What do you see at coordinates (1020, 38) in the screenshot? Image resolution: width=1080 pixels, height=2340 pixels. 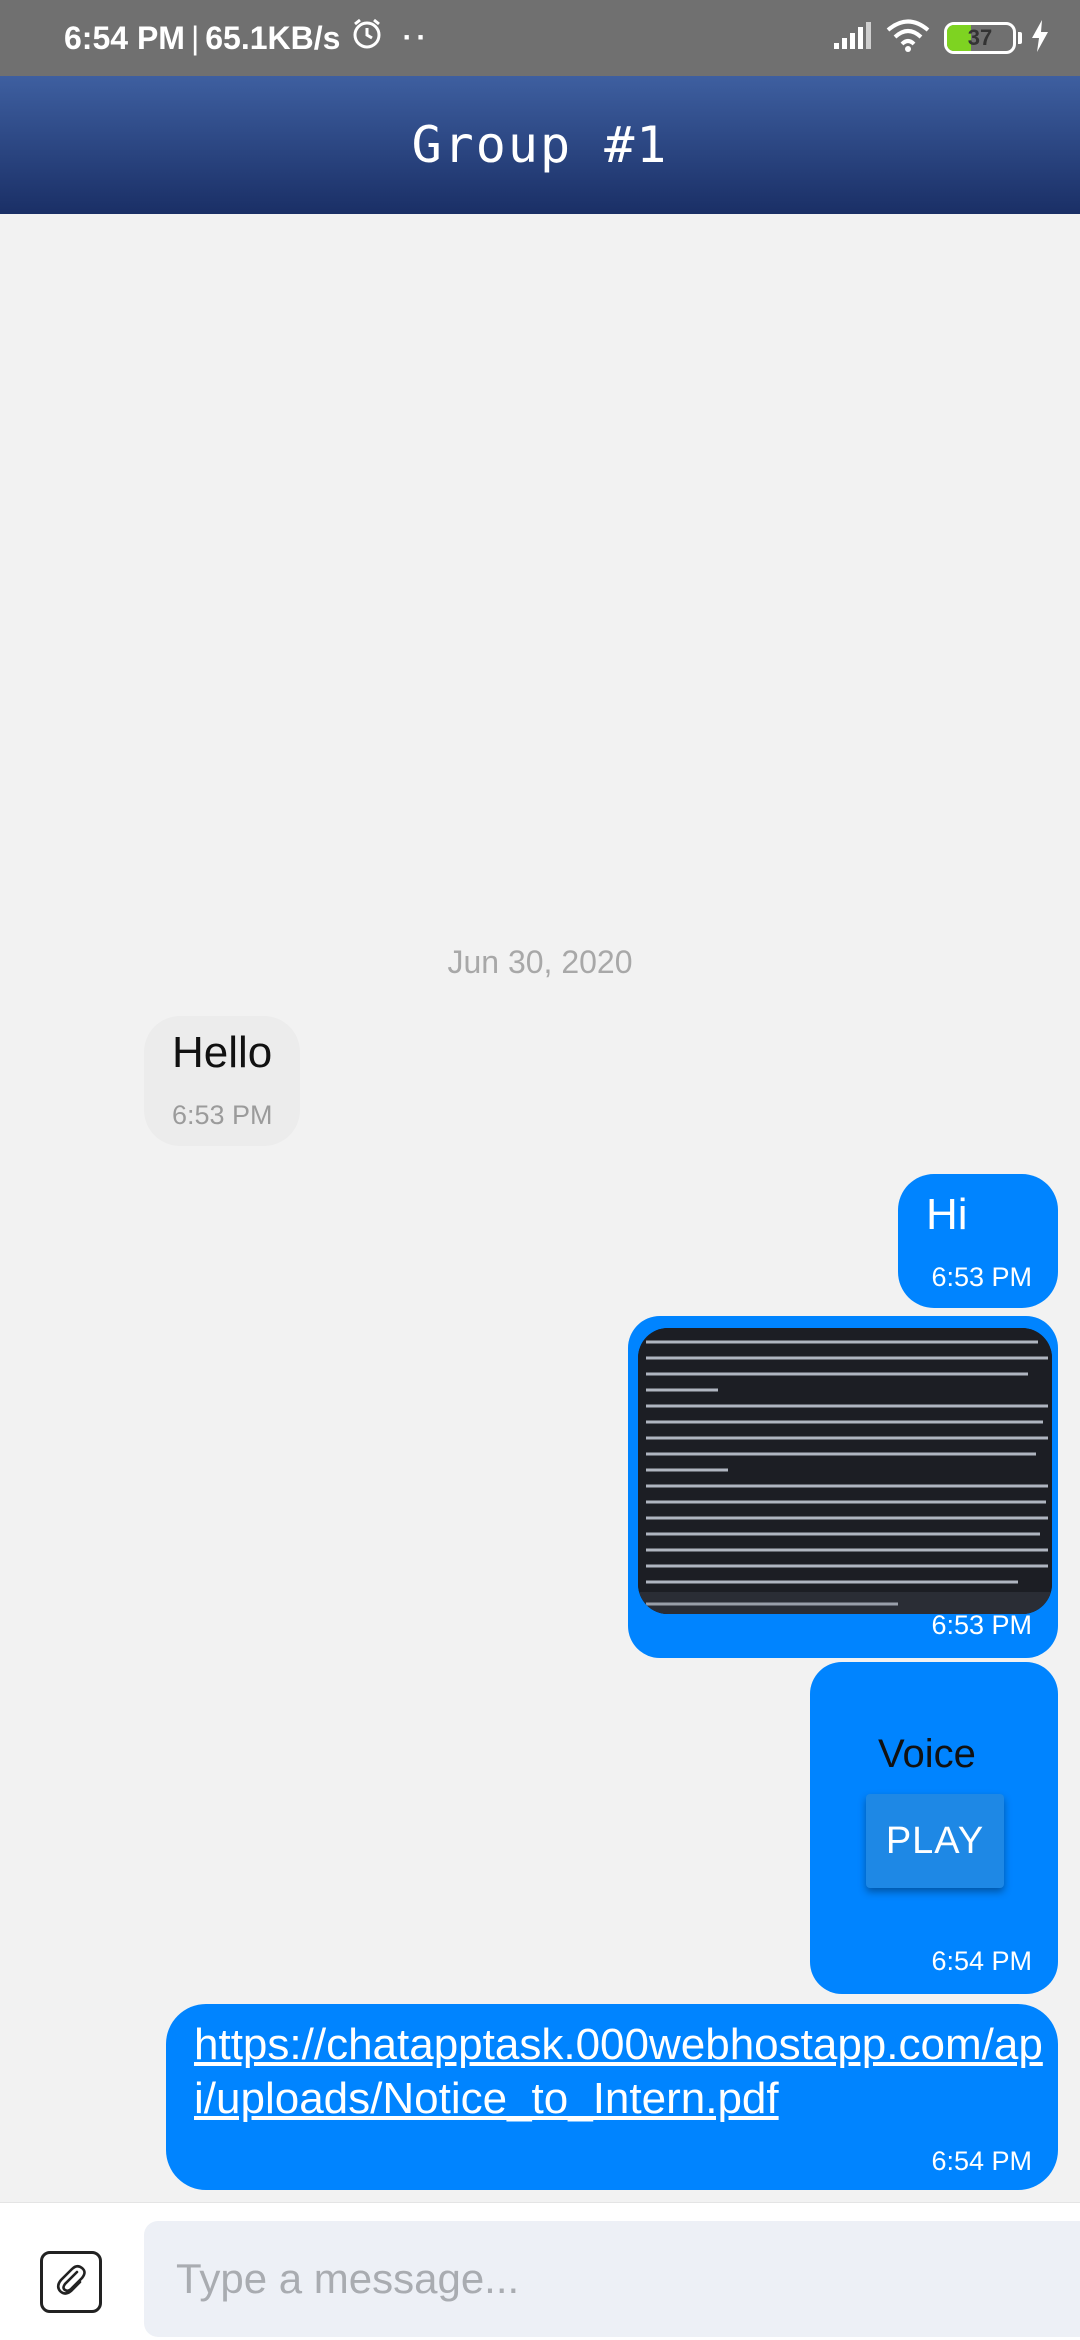 I see `battery-tip` at bounding box center [1020, 38].